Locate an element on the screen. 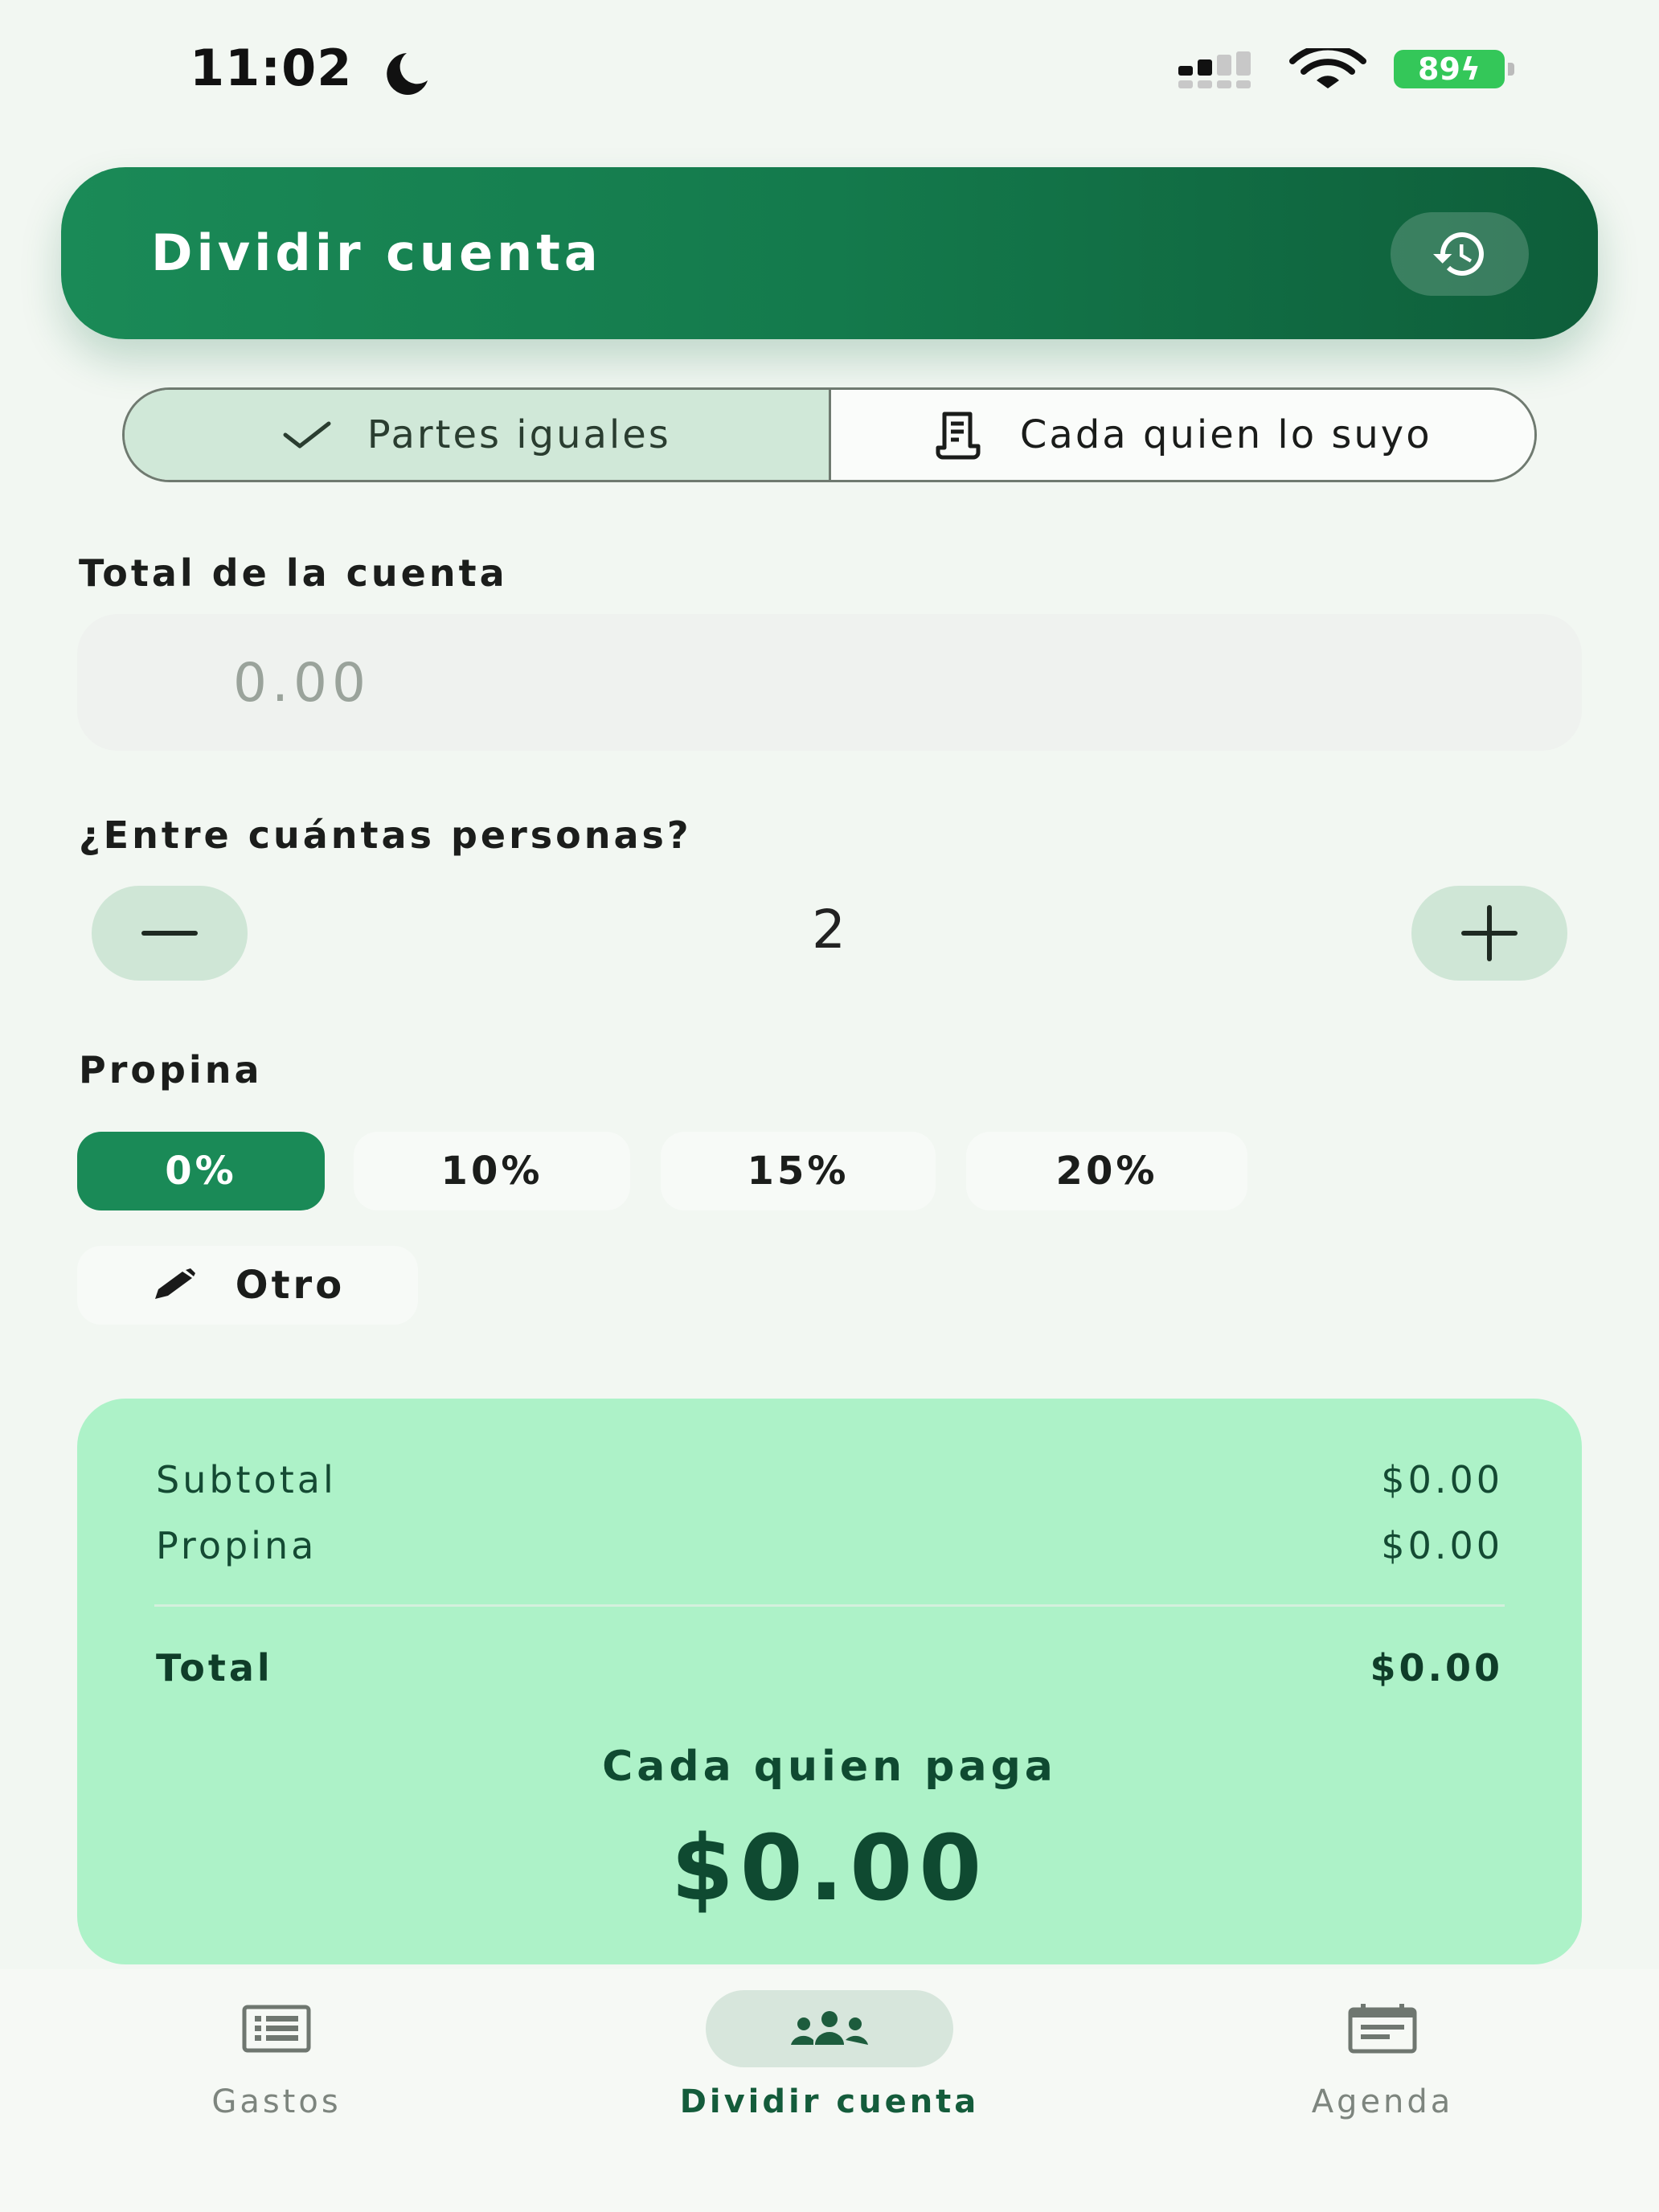 The image size is (1659, 2212). header-card: Dividir cuenta is located at coordinates (829, 253).